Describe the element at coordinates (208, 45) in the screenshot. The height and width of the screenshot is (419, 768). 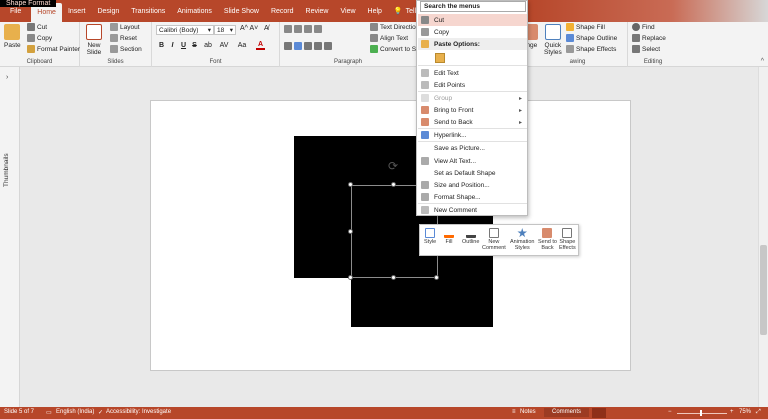
I see `shadow-button: ab` at that location.